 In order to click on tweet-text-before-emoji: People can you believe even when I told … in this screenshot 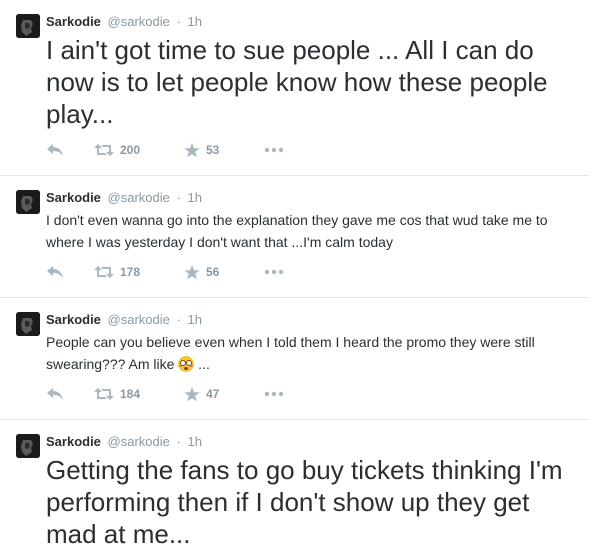, I will do `click(290, 353)`.